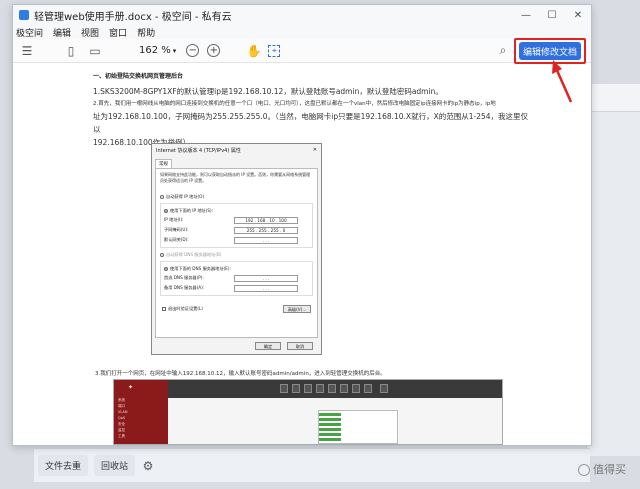 The image size is (640, 489). I want to click on app-icon, so click(24, 15).